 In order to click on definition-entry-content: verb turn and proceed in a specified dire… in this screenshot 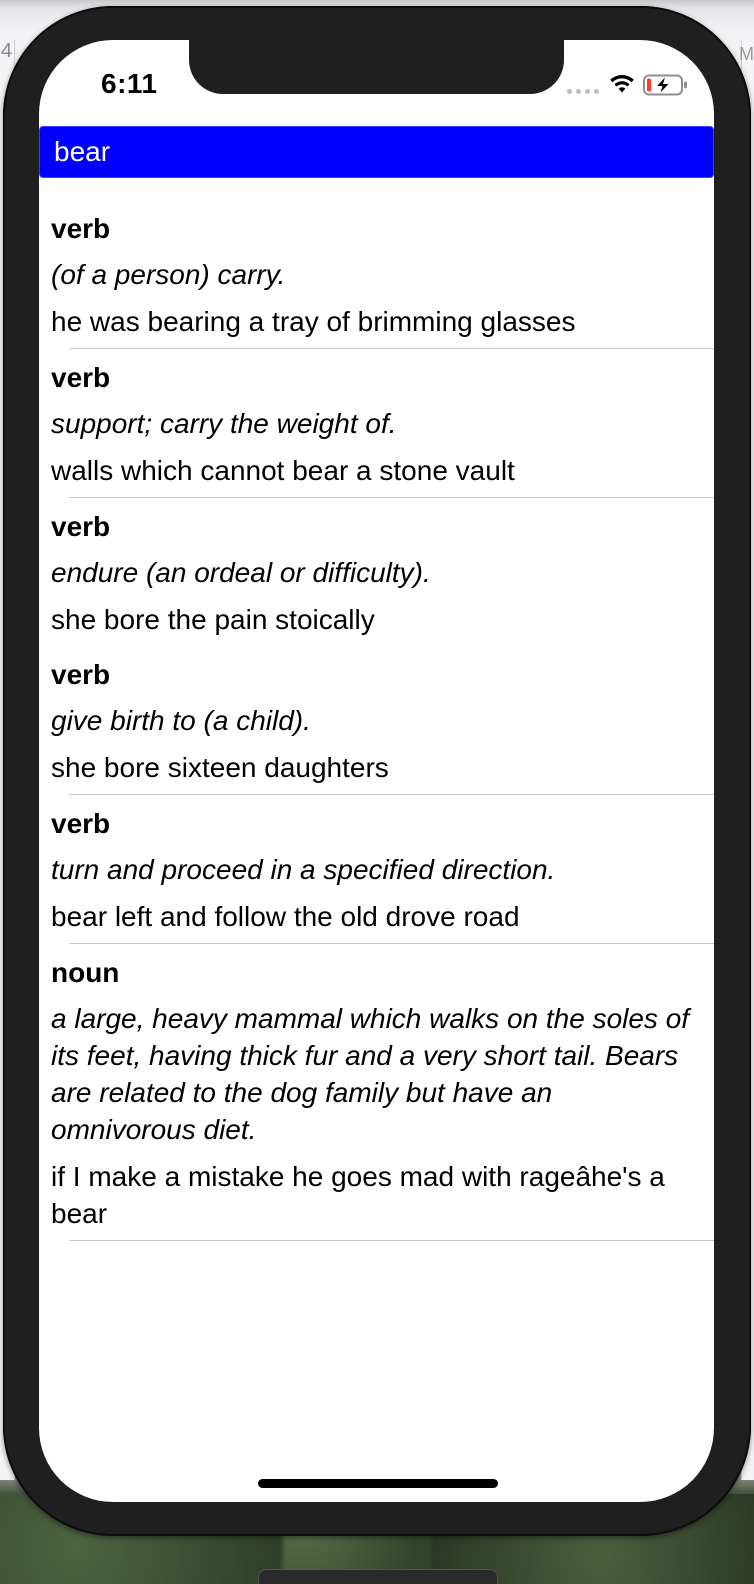, I will do `click(375, 873)`.